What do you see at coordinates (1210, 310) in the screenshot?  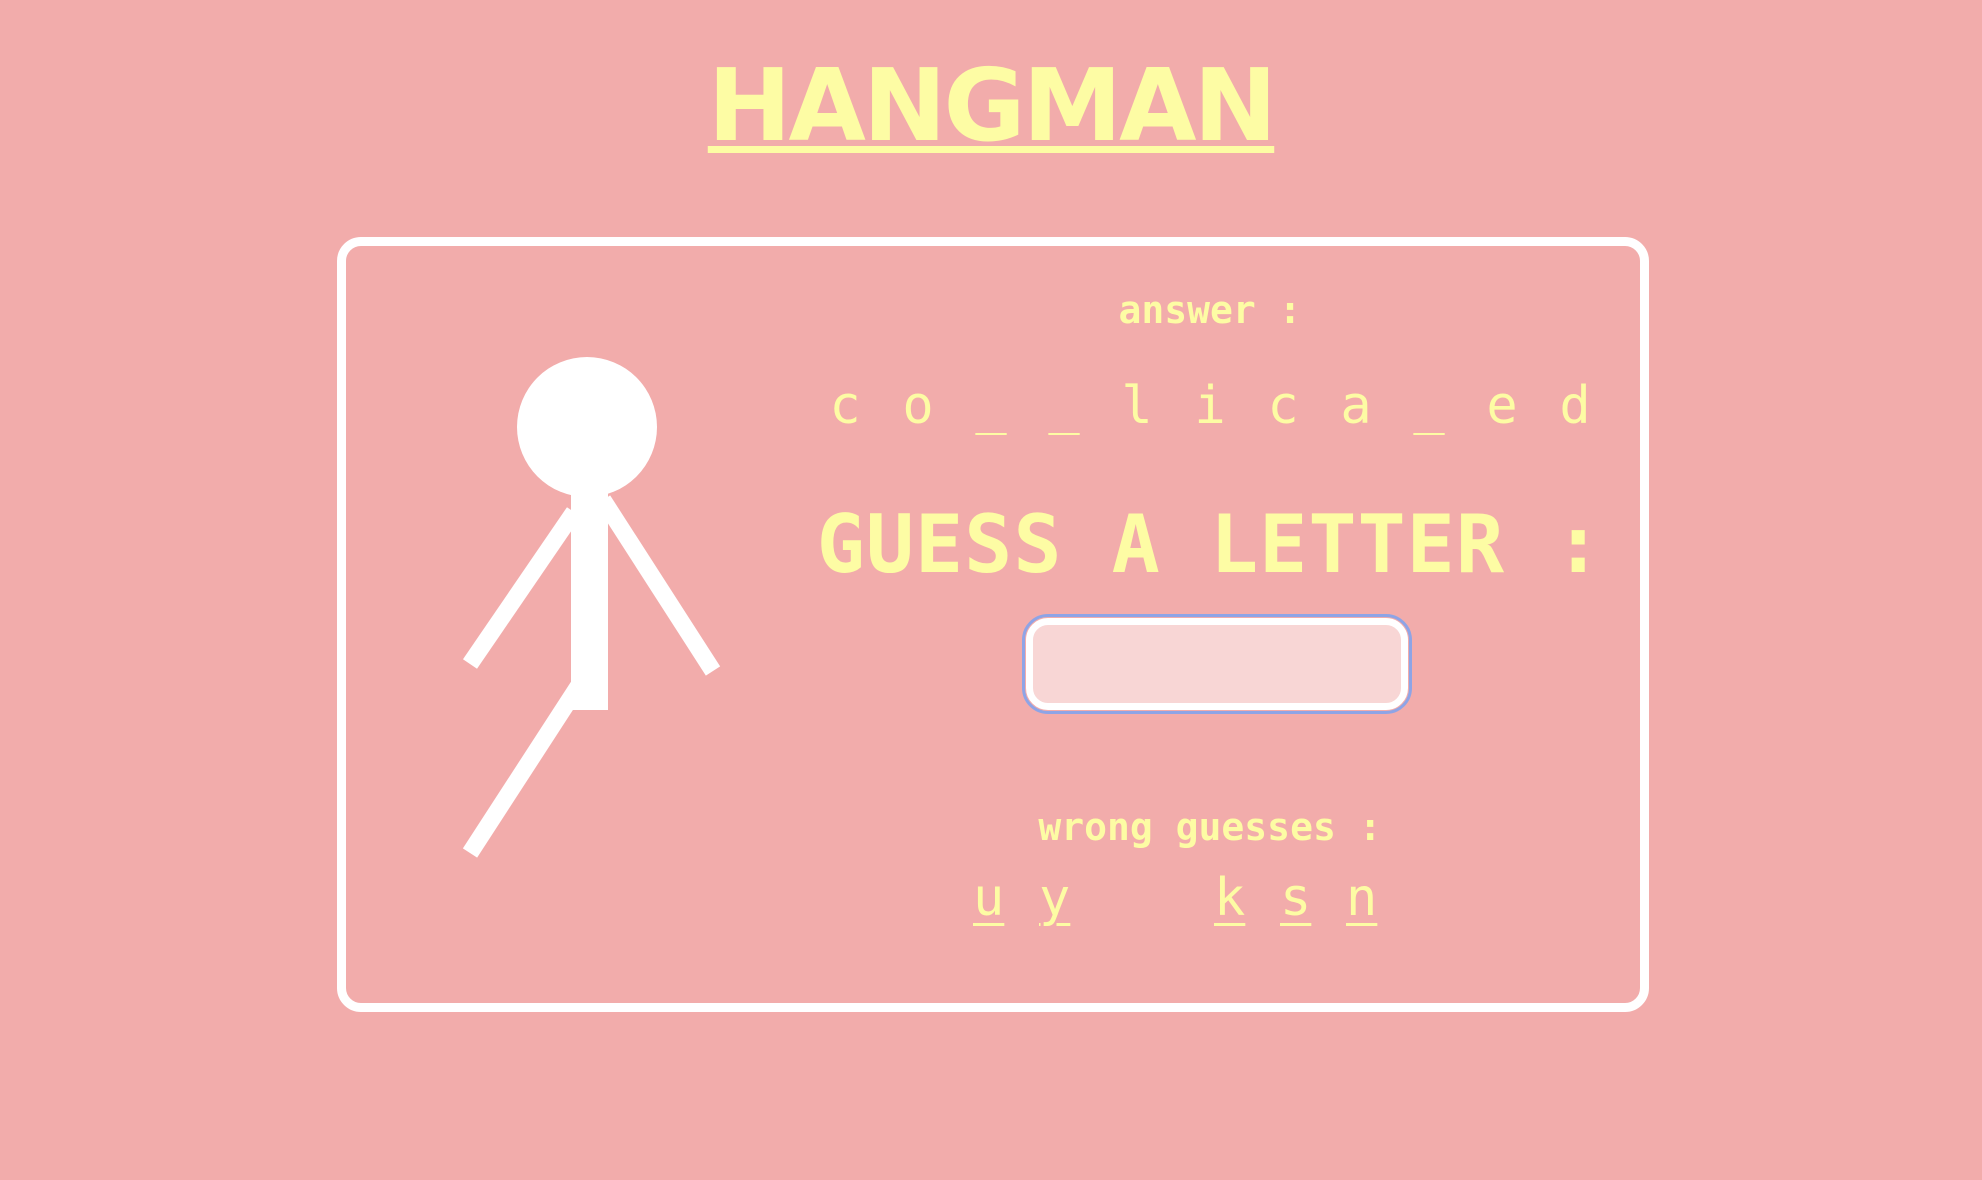 I see `answer-label: answer :` at bounding box center [1210, 310].